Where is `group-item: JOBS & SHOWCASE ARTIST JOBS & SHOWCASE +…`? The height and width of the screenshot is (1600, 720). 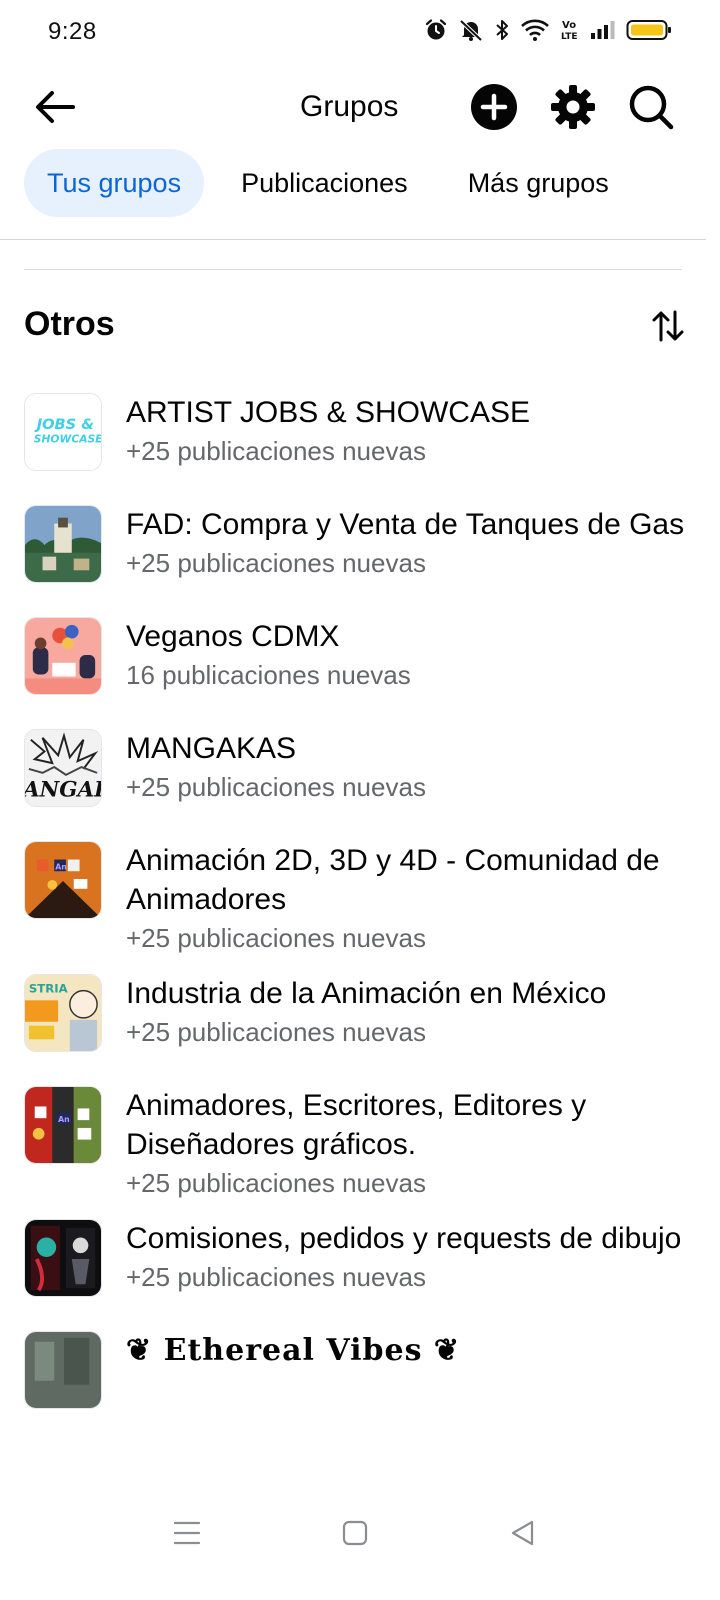 group-item: JOBS & SHOWCASE ARTIST JOBS & SHOWCASE +… is located at coordinates (360, 441).